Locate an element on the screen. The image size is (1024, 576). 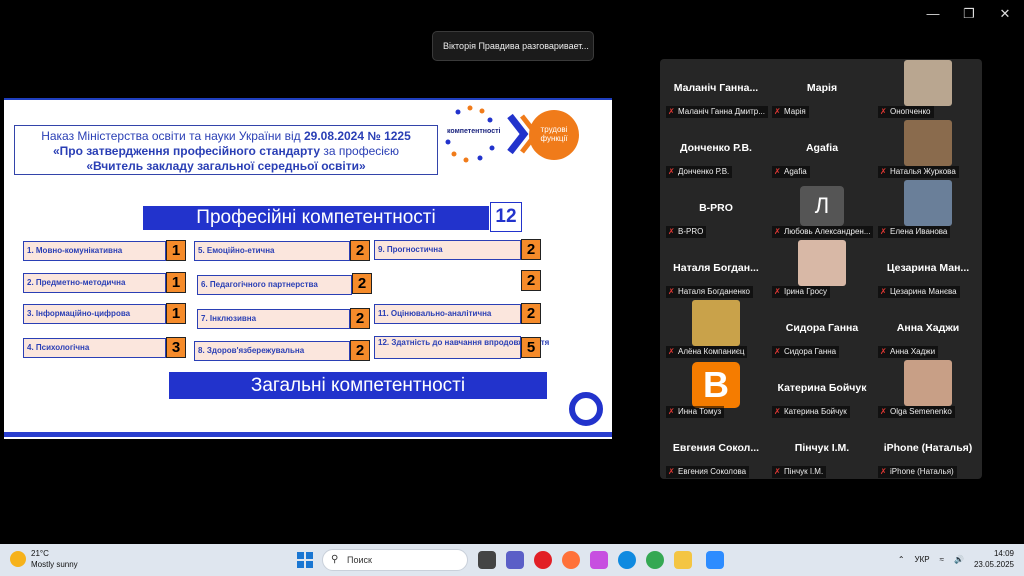
professional-count: 12 is located at coordinates (506, 217).